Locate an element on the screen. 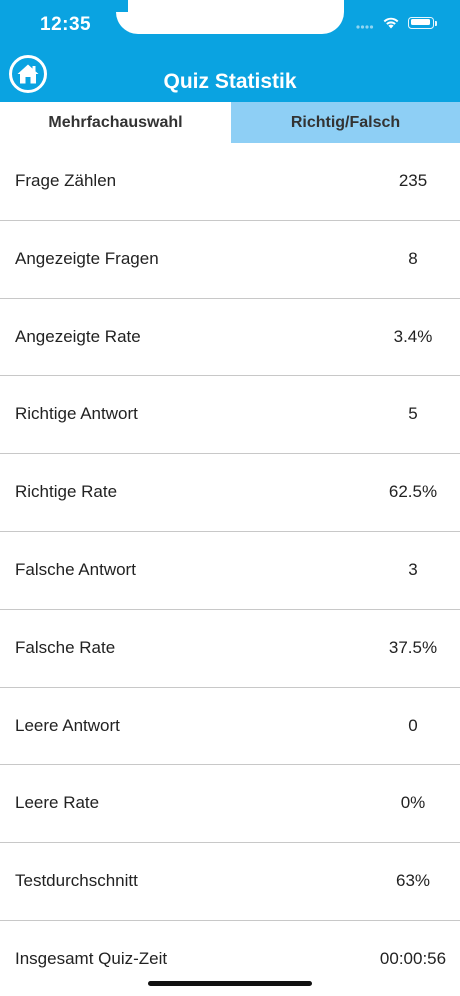 This screenshot has width=460, height=996. tab-multiple-choice: Mehrfachauswahl is located at coordinates (115, 122).